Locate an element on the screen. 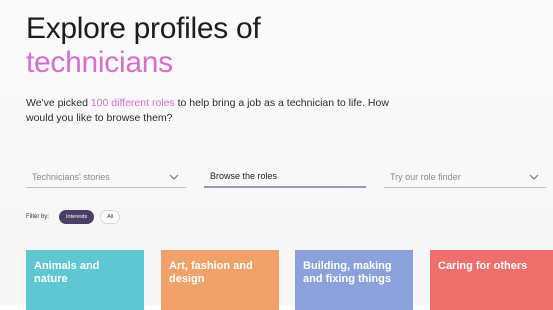  card-caring-for-others: Caring for others is located at coordinates (491, 280).